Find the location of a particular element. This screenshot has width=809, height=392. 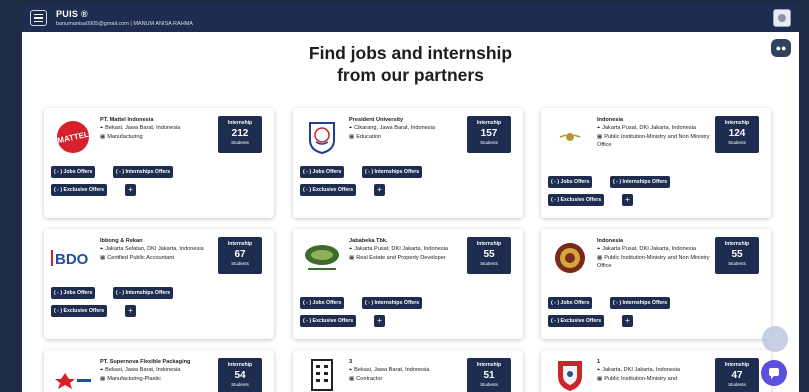

company-industry: Manufacturing is located at coordinates (125, 136).